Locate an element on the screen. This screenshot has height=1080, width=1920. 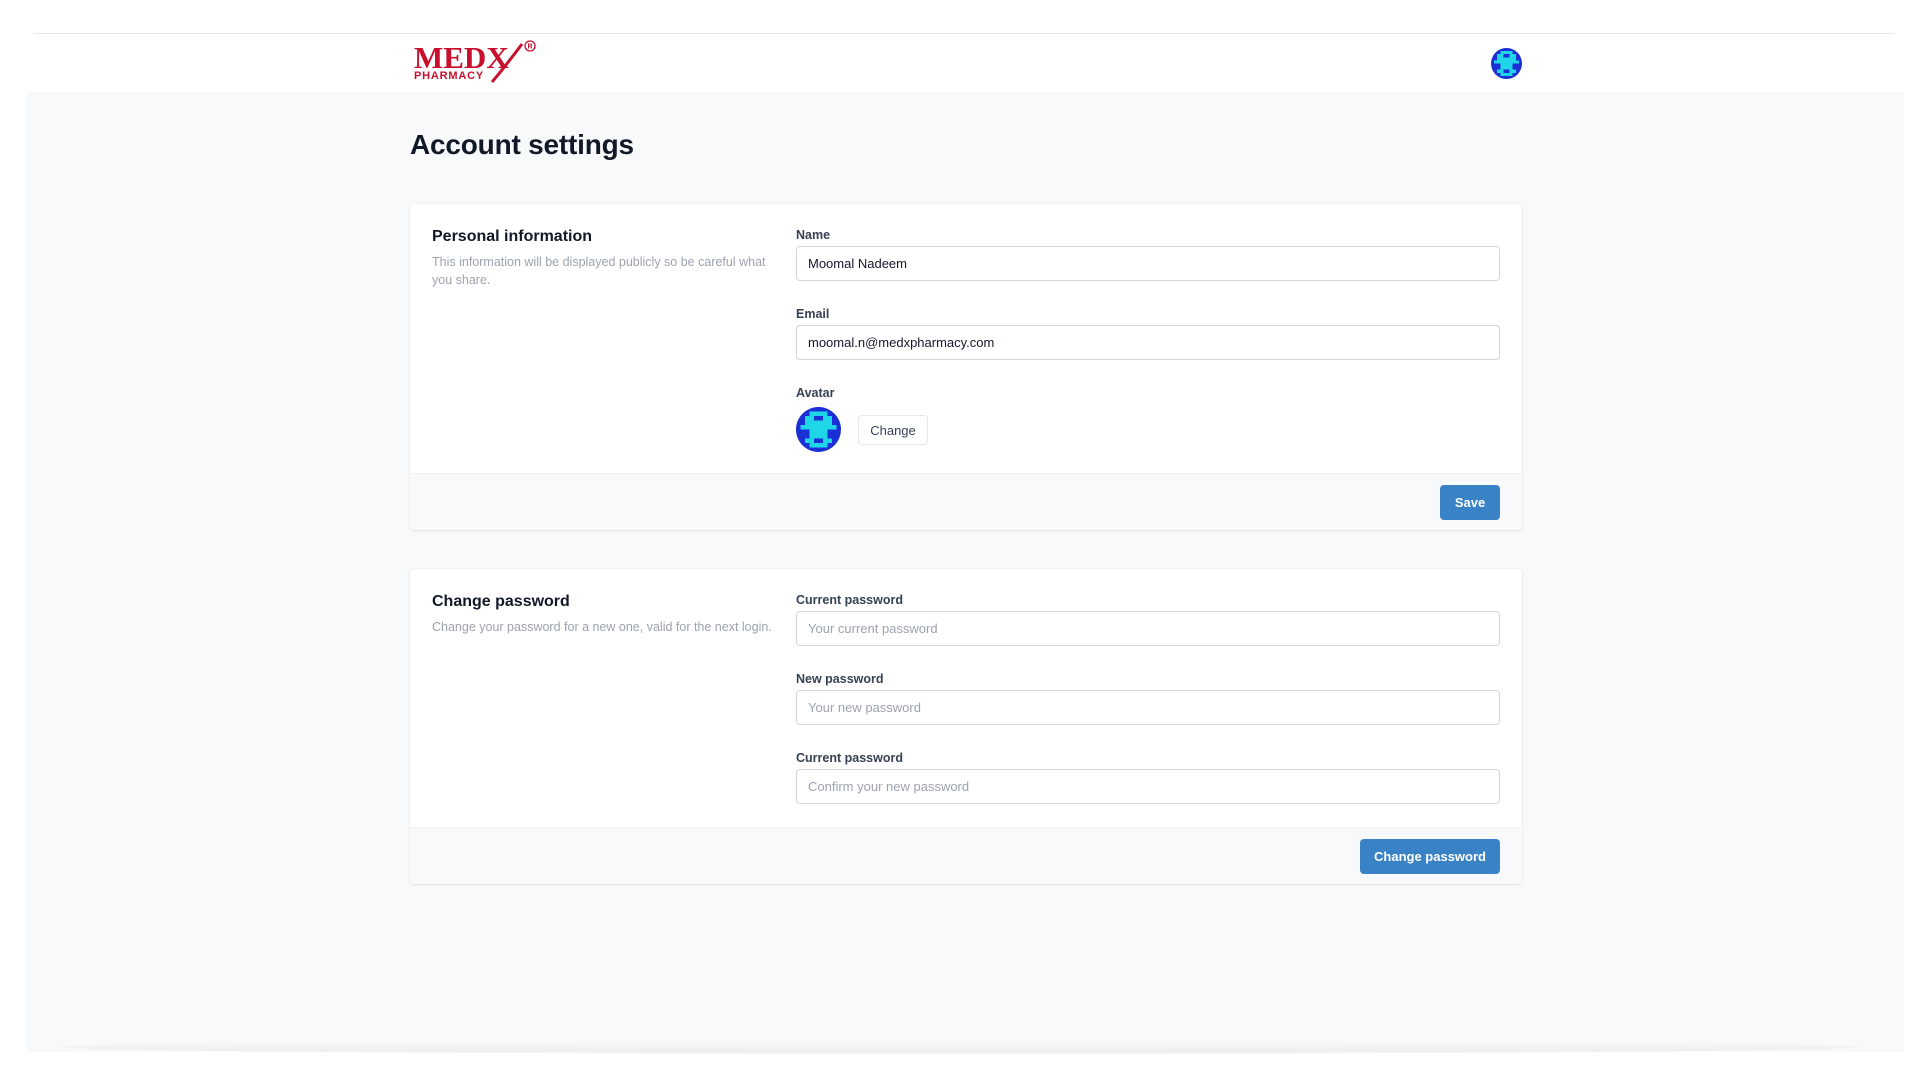
change-avatar-button: Change is located at coordinates (893, 430).